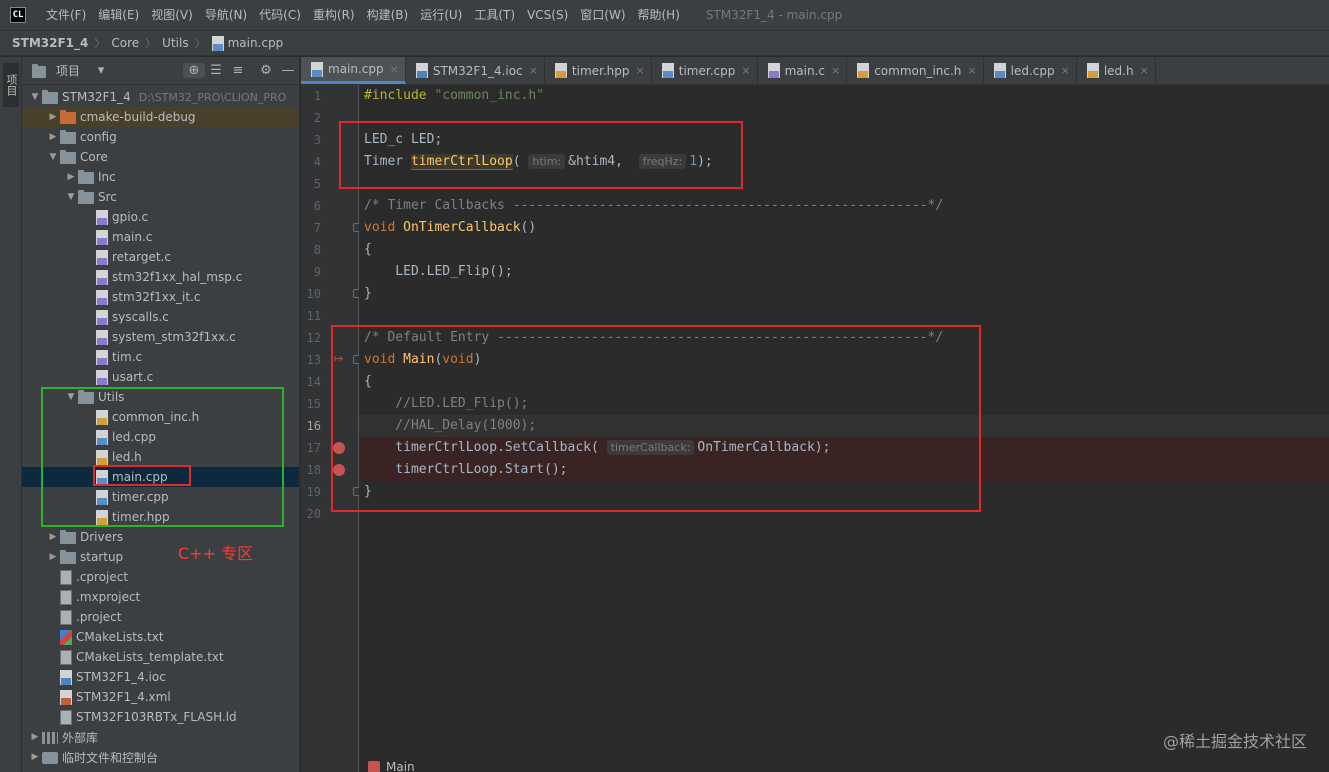  I want to click on editor-tab: main.c ×, so click(803, 70).